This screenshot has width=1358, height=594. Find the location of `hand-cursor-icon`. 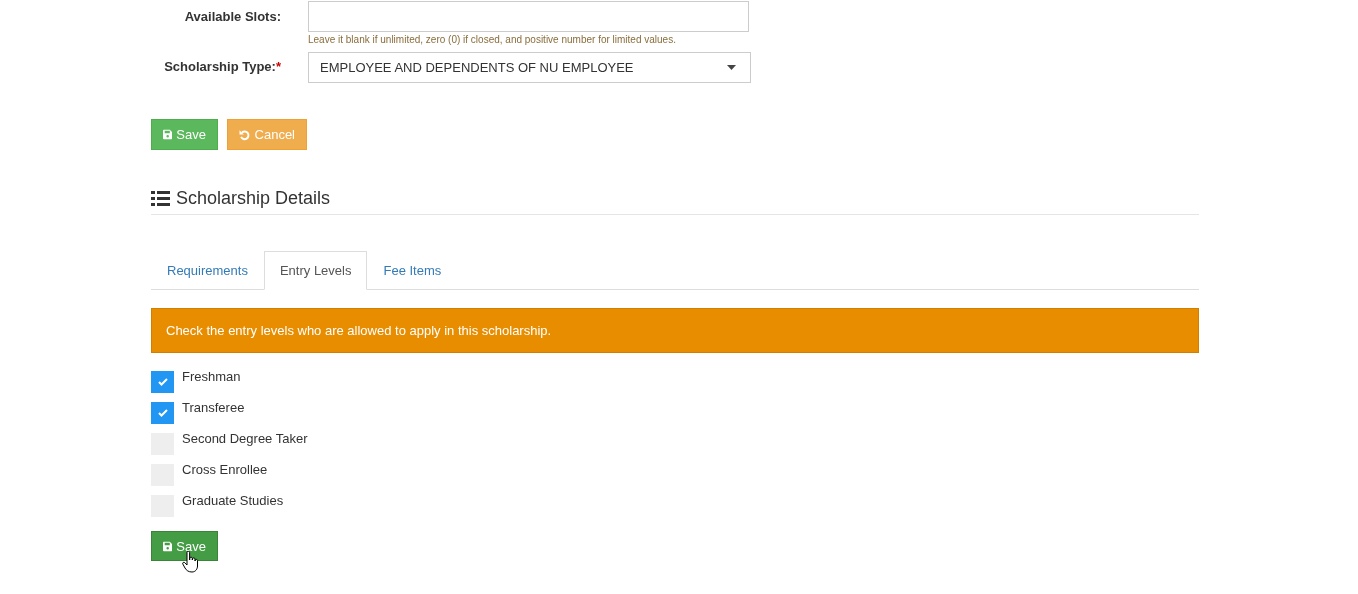

hand-cursor-icon is located at coordinates (190, 562).